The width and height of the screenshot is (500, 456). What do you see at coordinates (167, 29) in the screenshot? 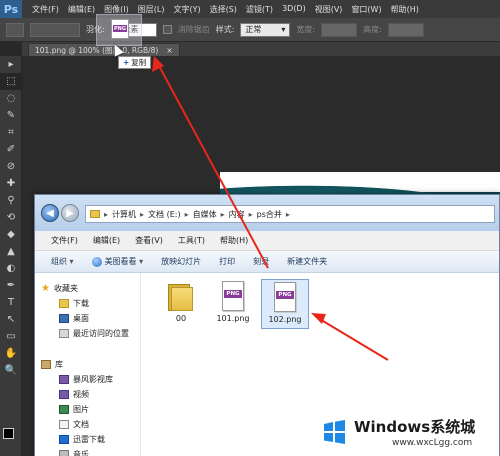
I see `antialias-checkbox` at bounding box center [167, 29].